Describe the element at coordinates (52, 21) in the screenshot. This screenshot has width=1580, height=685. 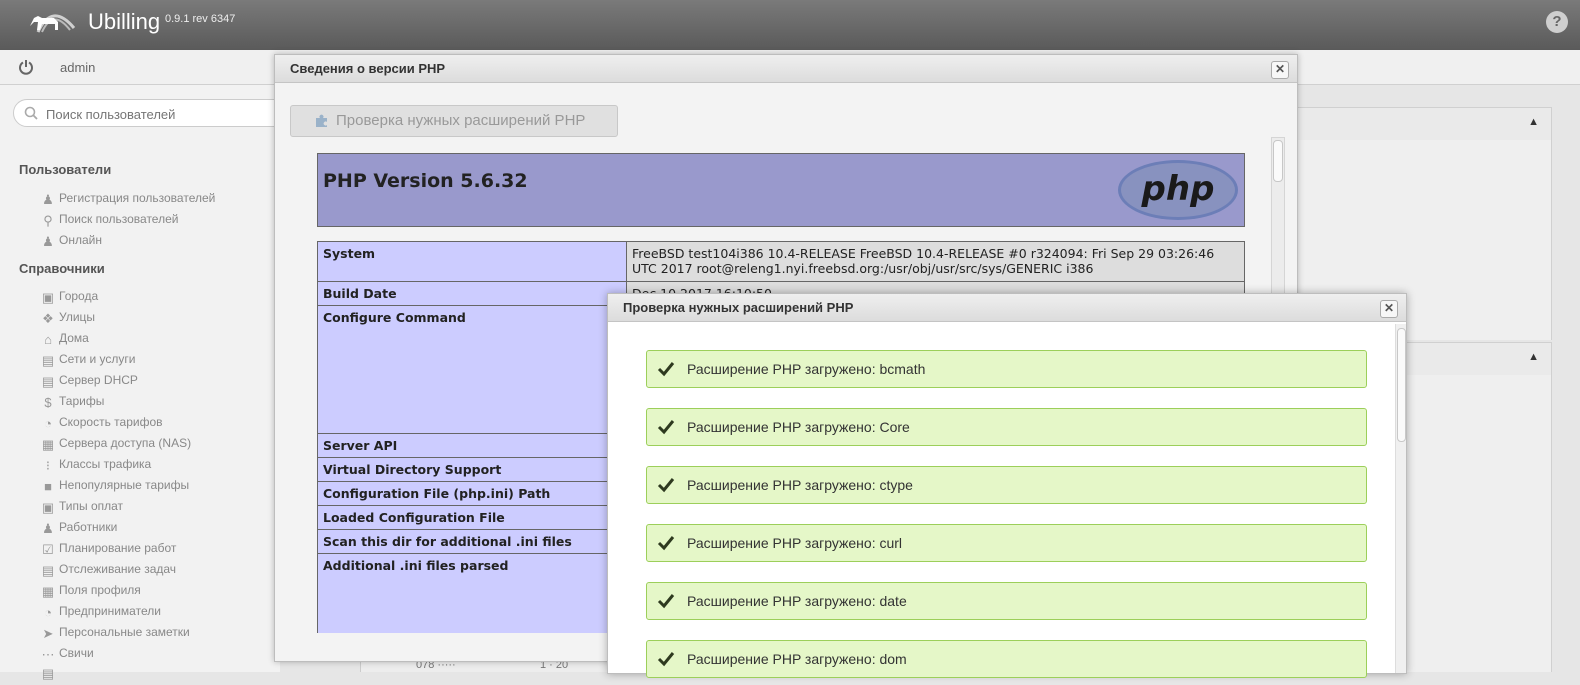
I see `horse-rainbow-logo-icon` at that location.